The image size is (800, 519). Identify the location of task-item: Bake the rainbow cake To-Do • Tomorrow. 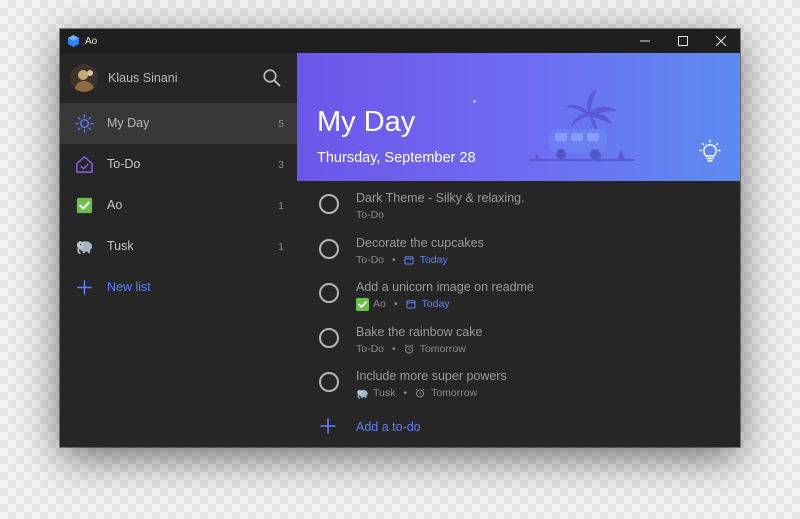
(518, 337).